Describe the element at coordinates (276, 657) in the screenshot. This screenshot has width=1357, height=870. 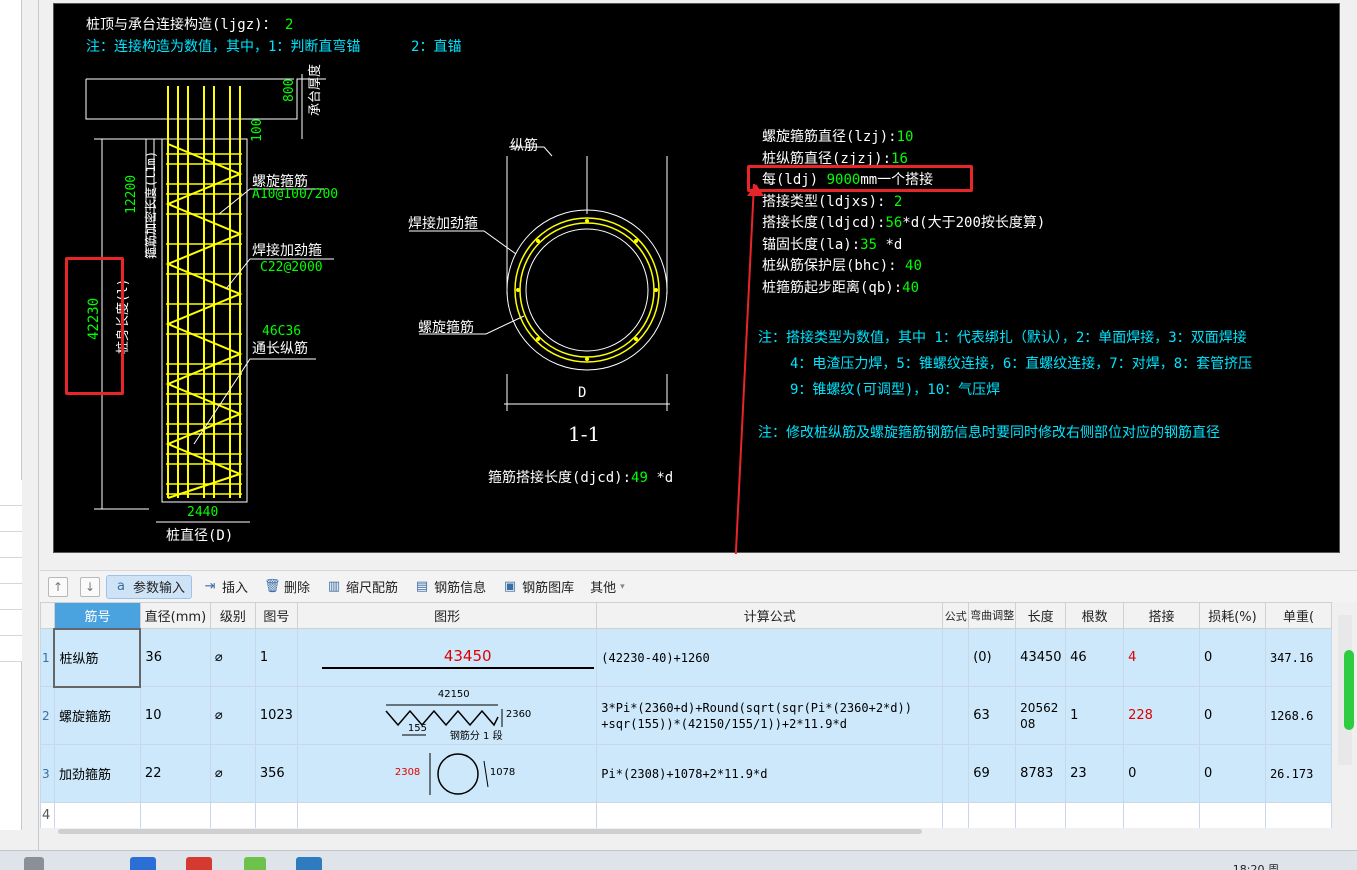
I see `cell-fig-no: 1` at that location.